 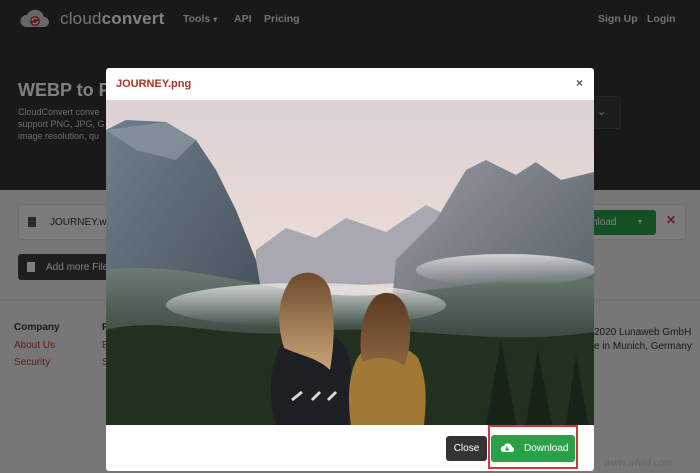 What do you see at coordinates (638, 463) in the screenshot?
I see `watermark: www.wfvid.com` at bounding box center [638, 463].